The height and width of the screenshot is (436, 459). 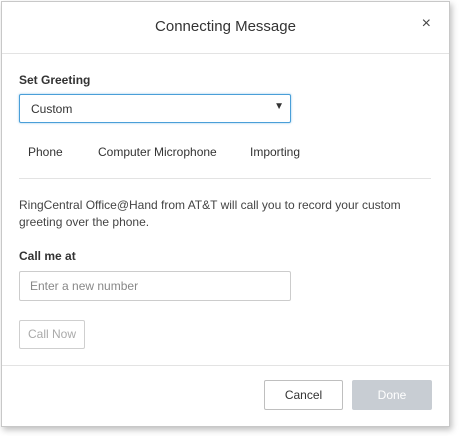 What do you see at coordinates (47, 256) in the screenshot?
I see `call-me-at-label: Call me at` at bounding box center [47, 256].